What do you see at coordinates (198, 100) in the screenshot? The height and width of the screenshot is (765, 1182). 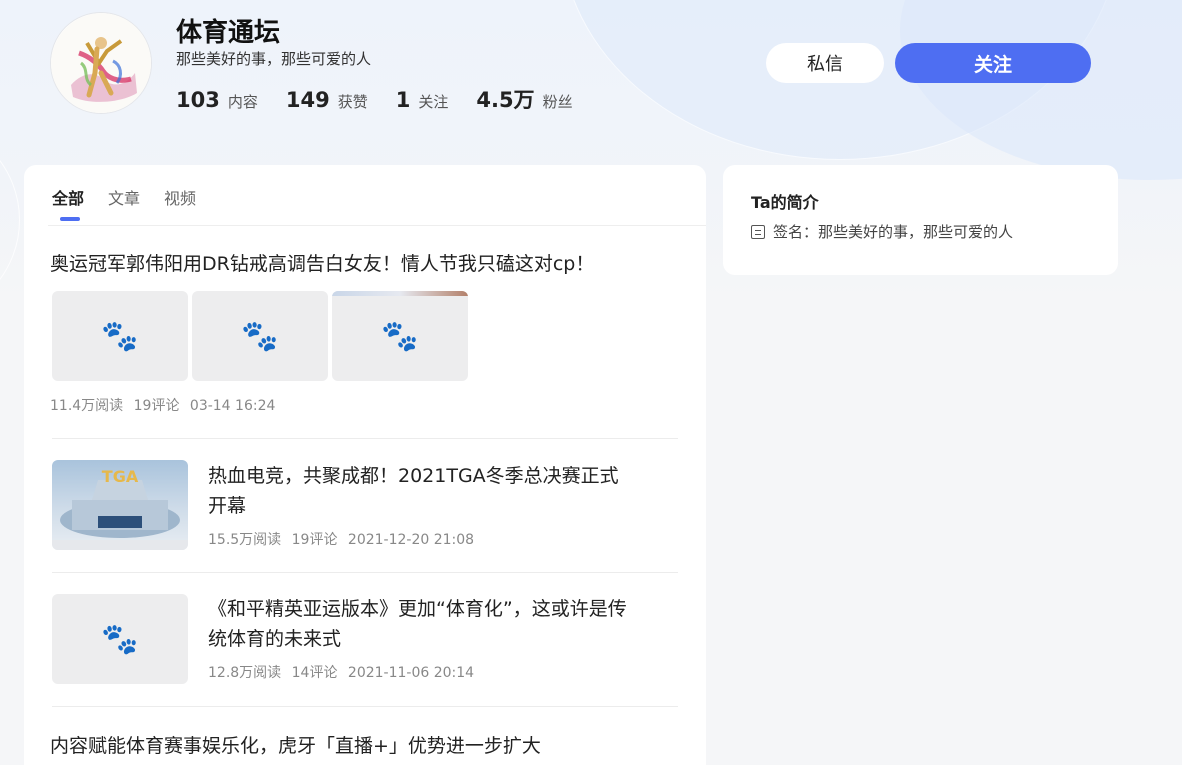 I see `stat-number: 103` at bounding box center [198, 100].